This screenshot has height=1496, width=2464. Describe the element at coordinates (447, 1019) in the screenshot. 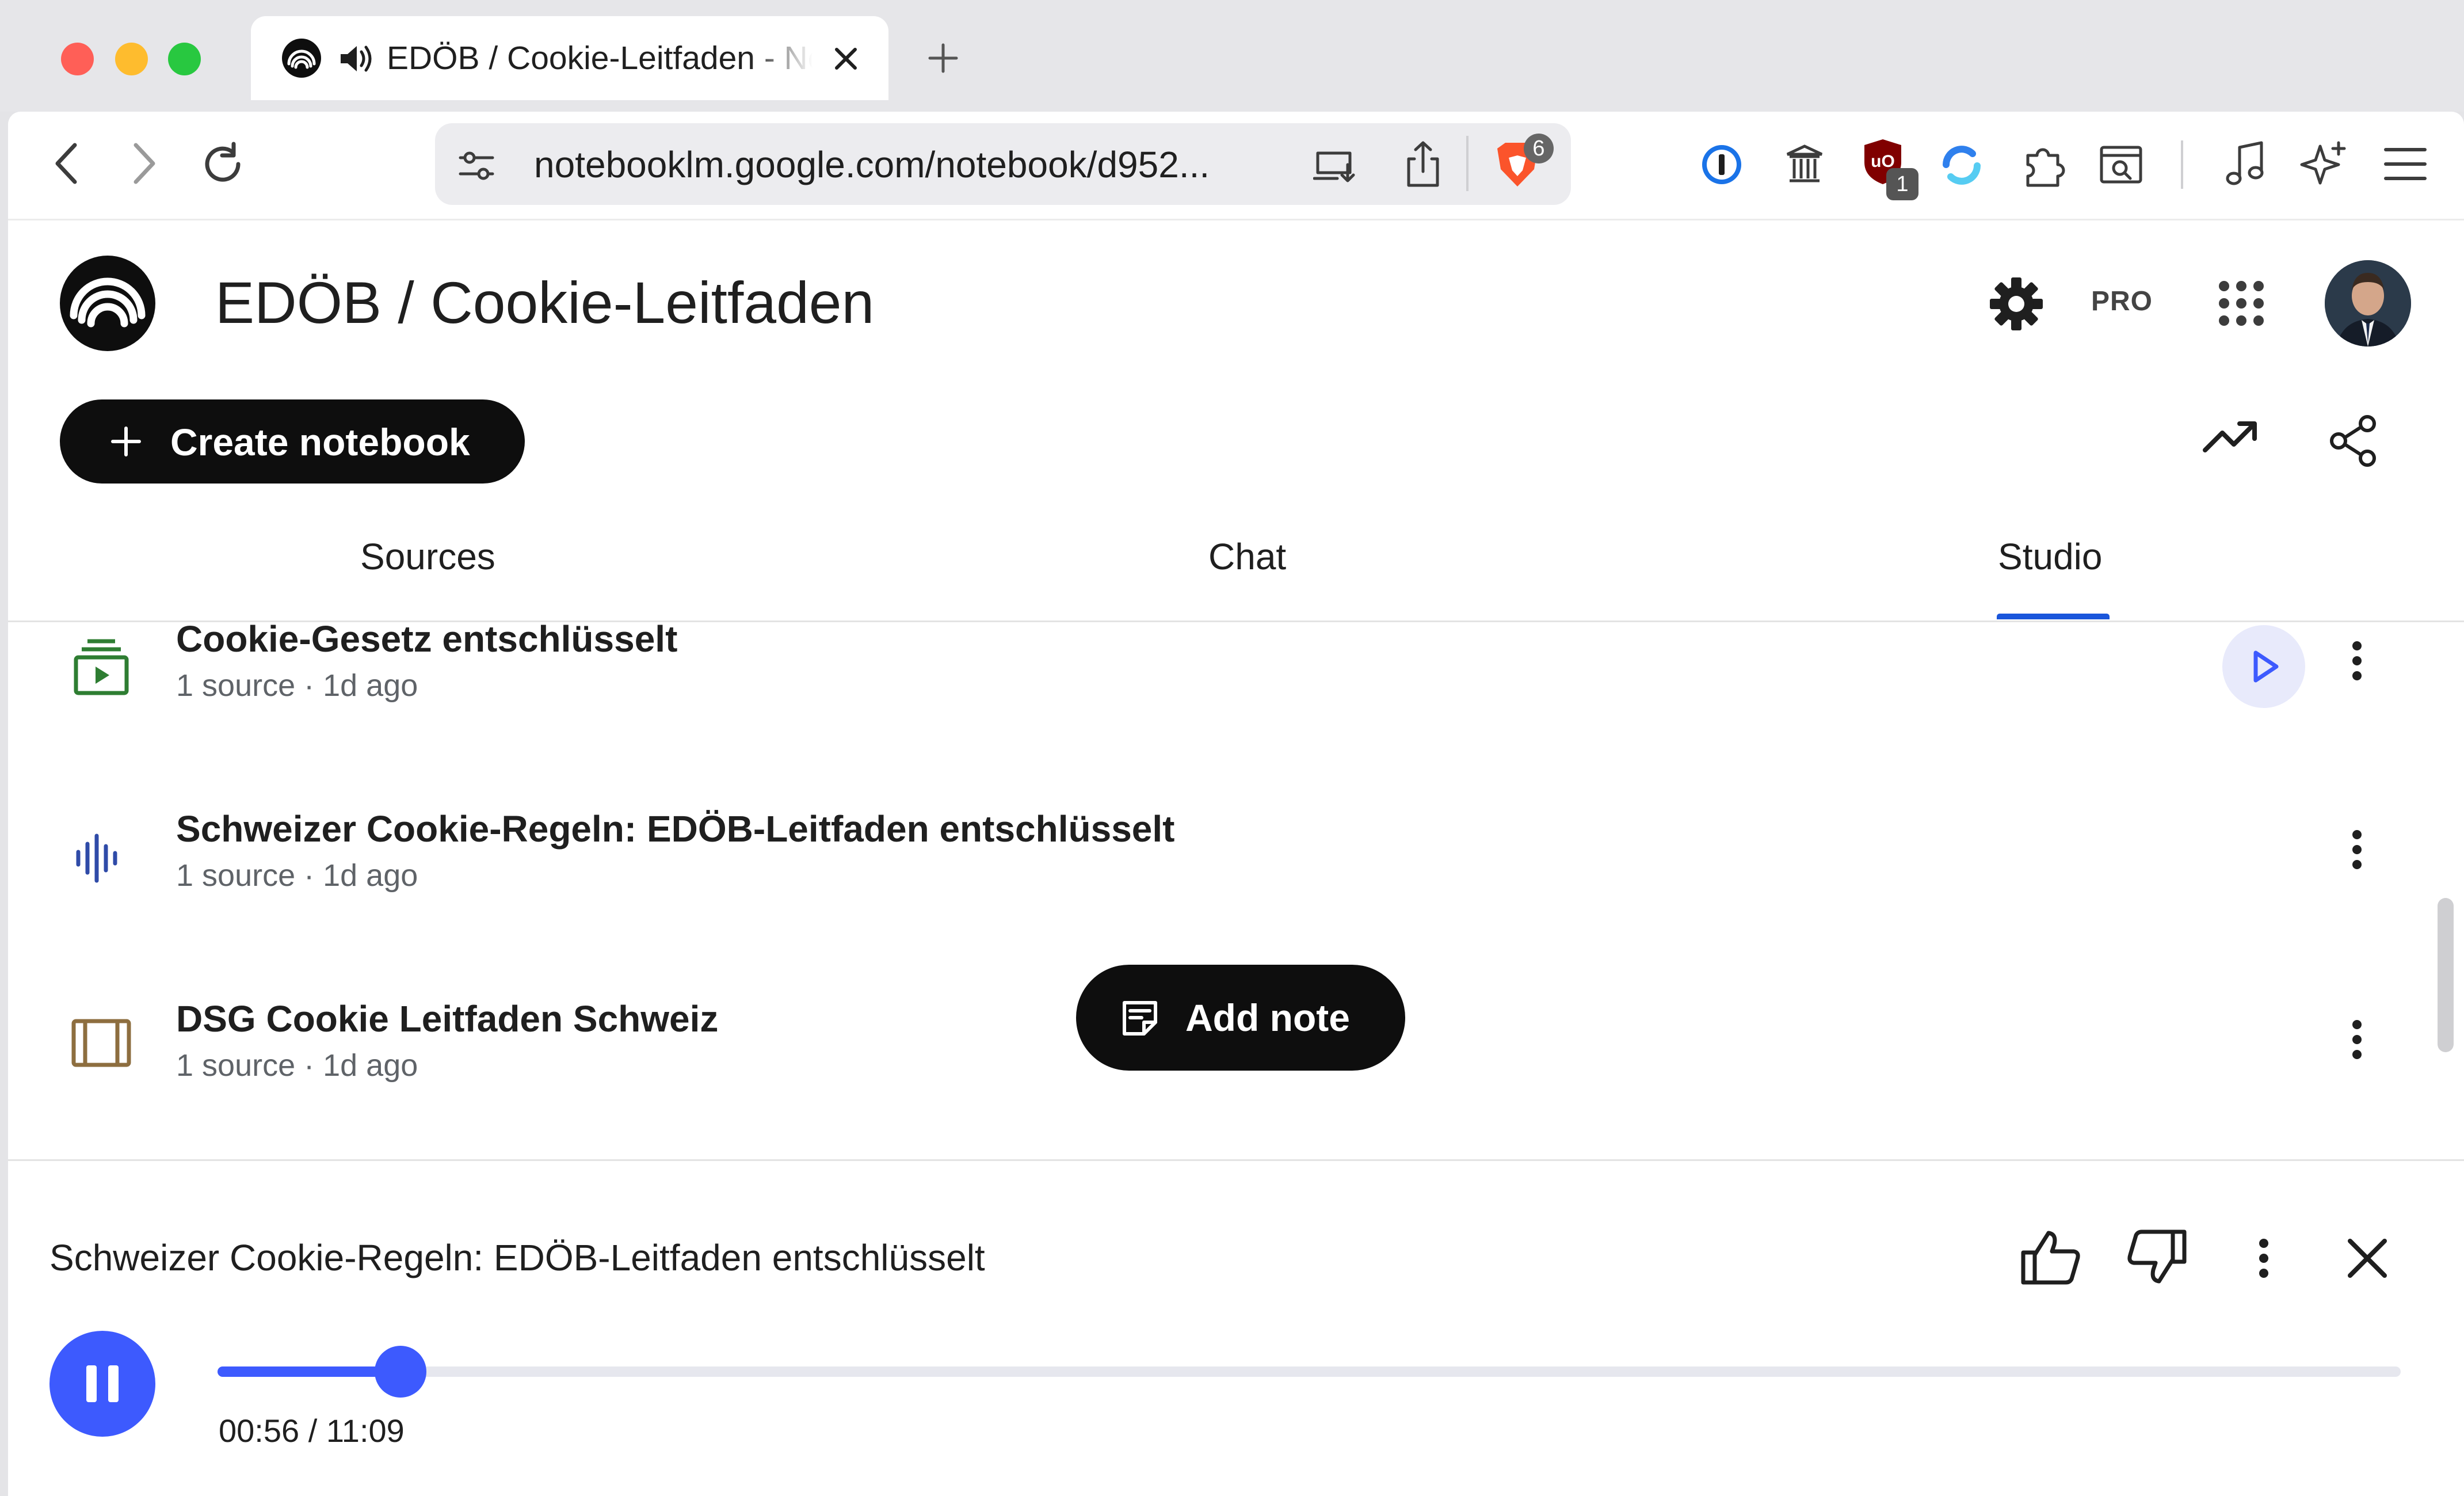

I see `studio-item-title: DSG Cookie Leitfaden Schweiz` at that location.